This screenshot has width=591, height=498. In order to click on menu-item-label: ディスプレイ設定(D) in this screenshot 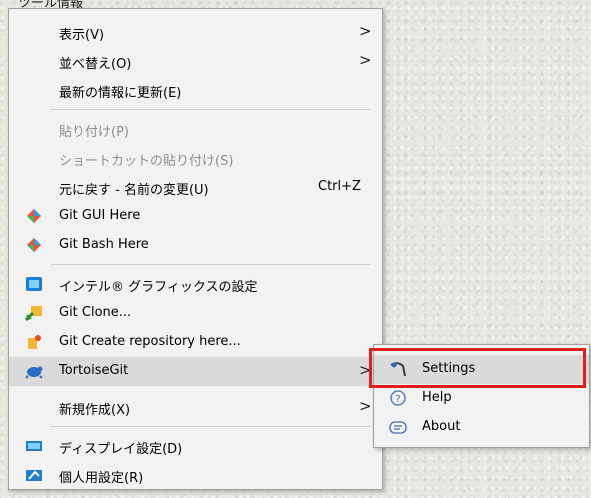, I will do `click(121, 449)`.